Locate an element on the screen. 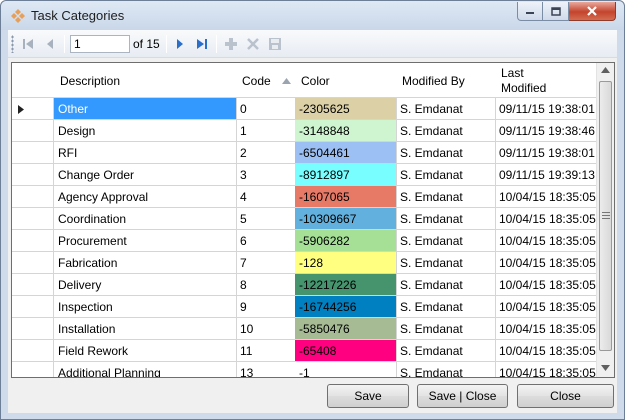  save-close-button: Save | Close is located at coordinates (462, 396).